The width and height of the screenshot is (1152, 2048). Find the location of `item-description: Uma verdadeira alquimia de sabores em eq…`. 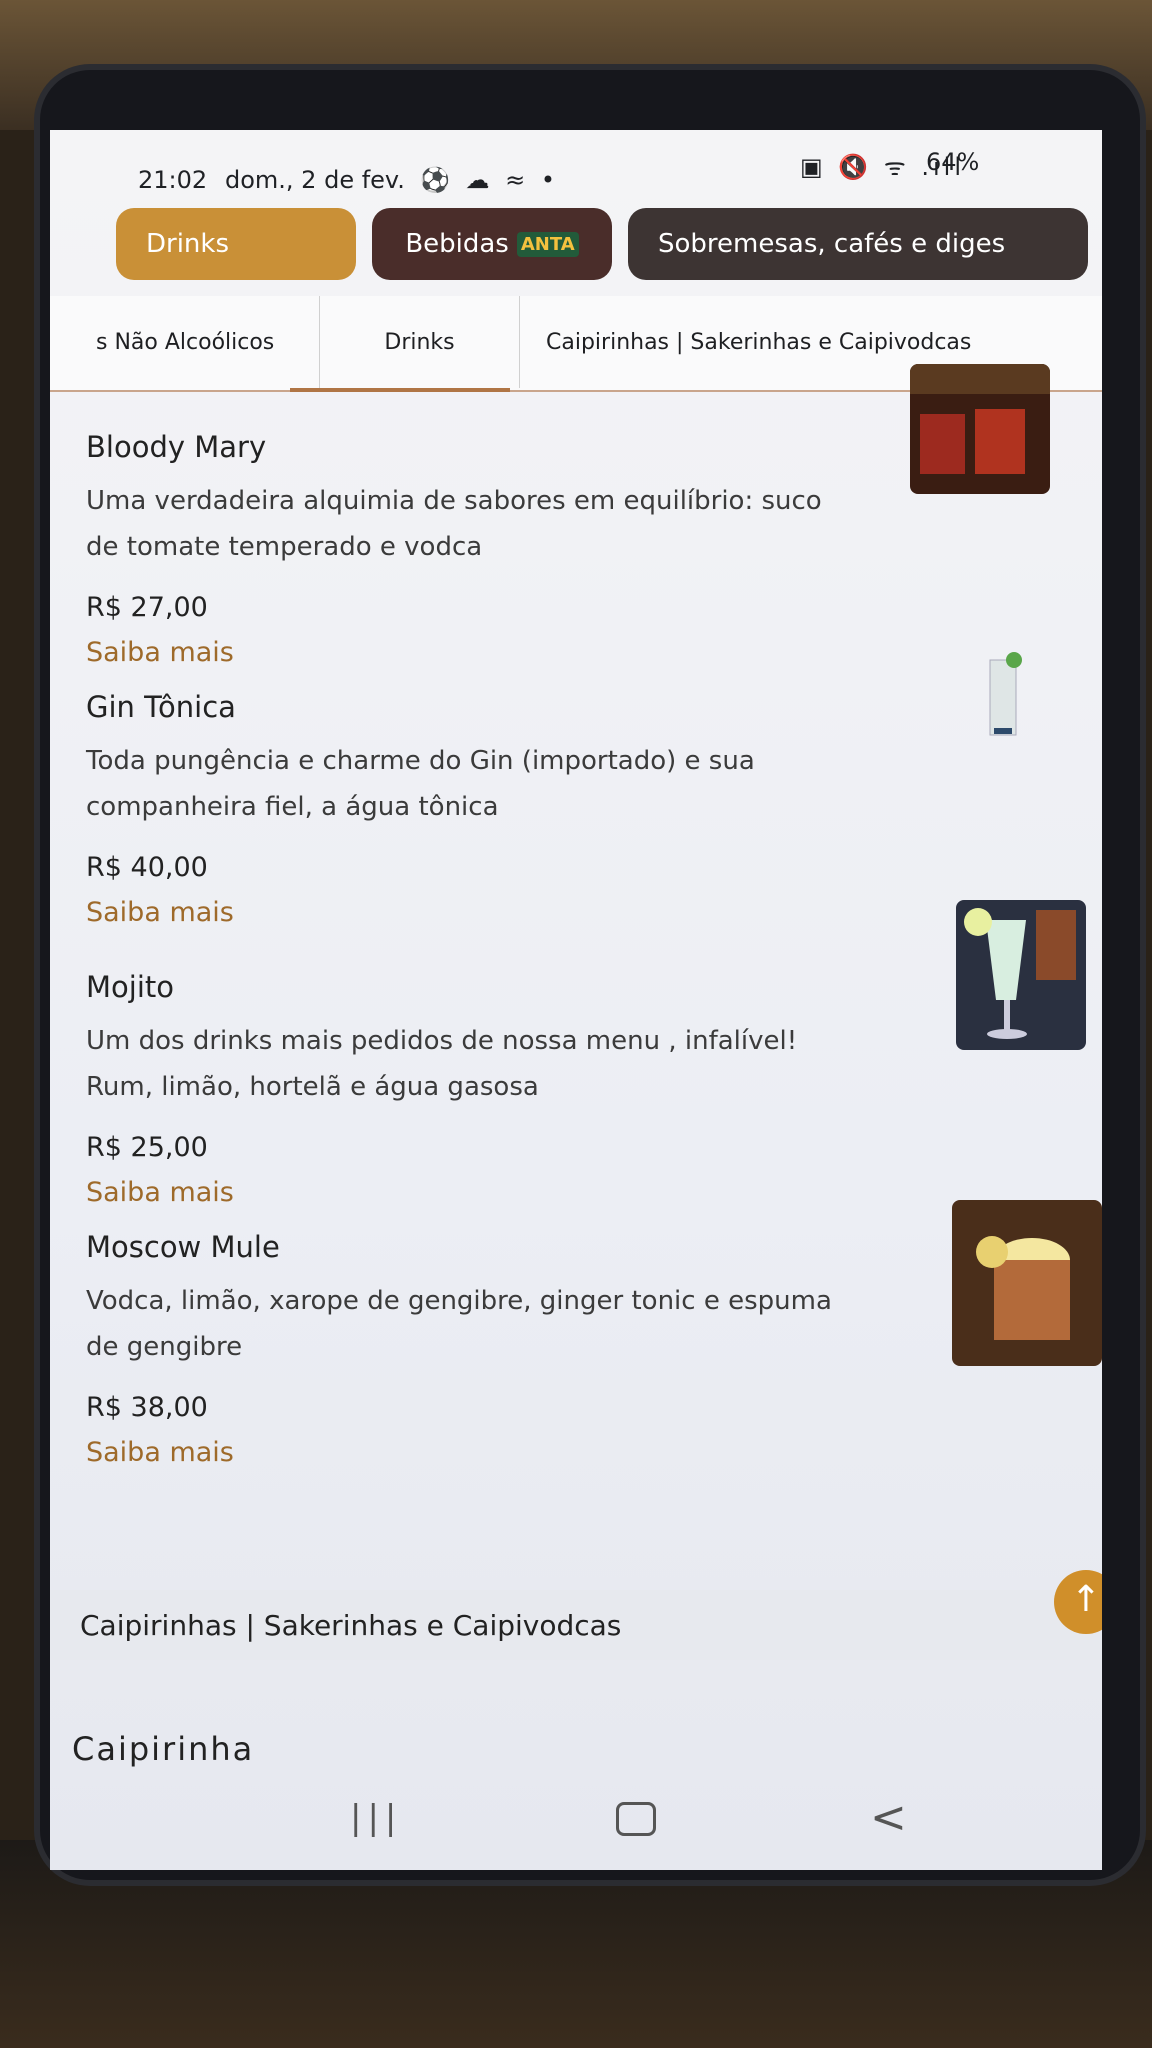

item-description: Uma verdadeira alquimia de sabores em eq… is located at coordinates (454, 524).